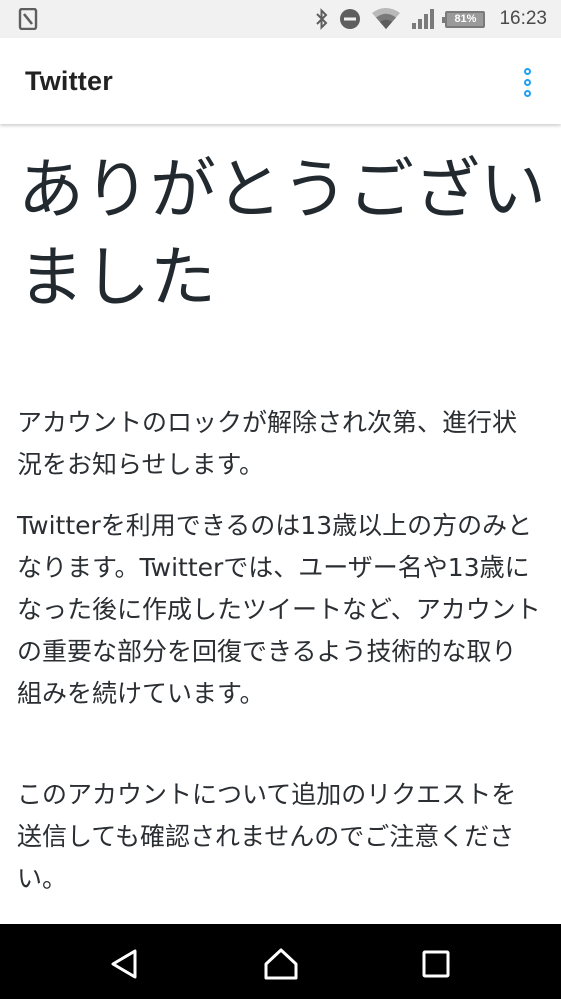 The image size is (561, 999). I want to click on status-time: 16:23, so click(523, 18).